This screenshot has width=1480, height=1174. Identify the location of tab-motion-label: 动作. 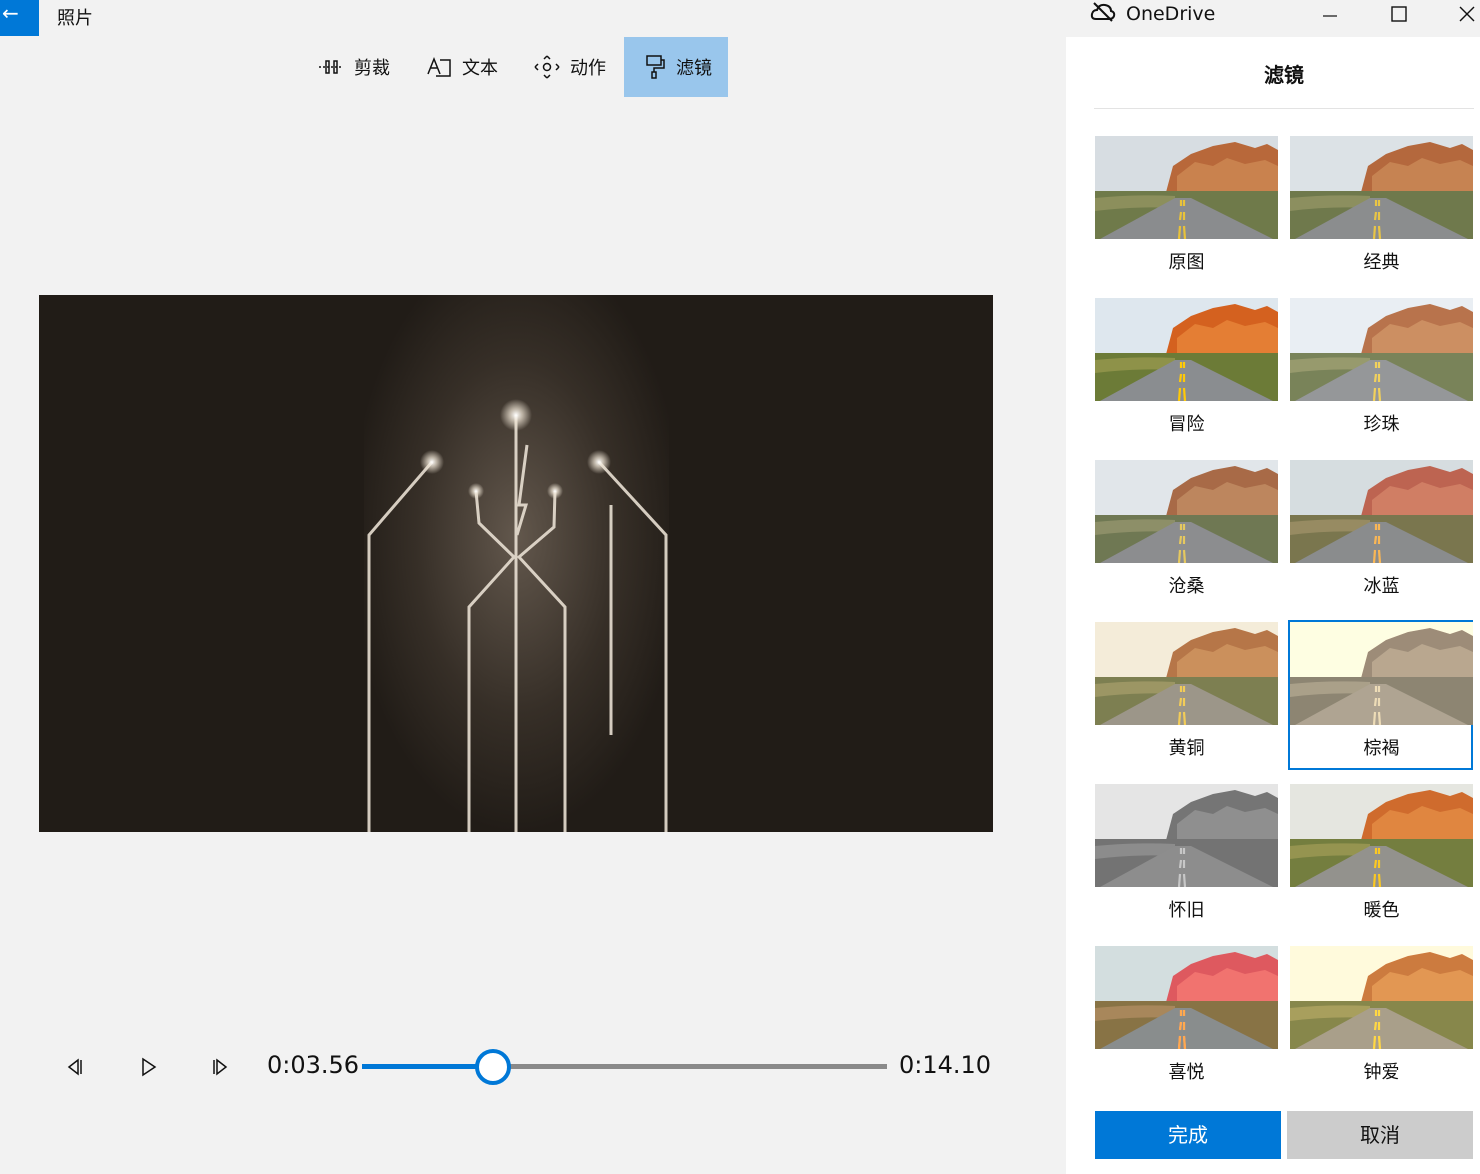
(588, 68).